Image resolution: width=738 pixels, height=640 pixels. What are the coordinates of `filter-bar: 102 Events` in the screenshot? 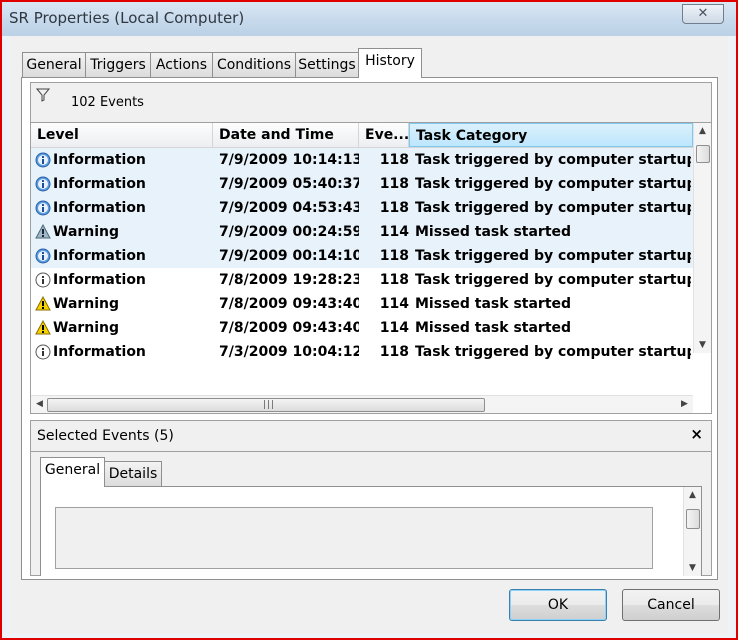 It's located at (371, 102).